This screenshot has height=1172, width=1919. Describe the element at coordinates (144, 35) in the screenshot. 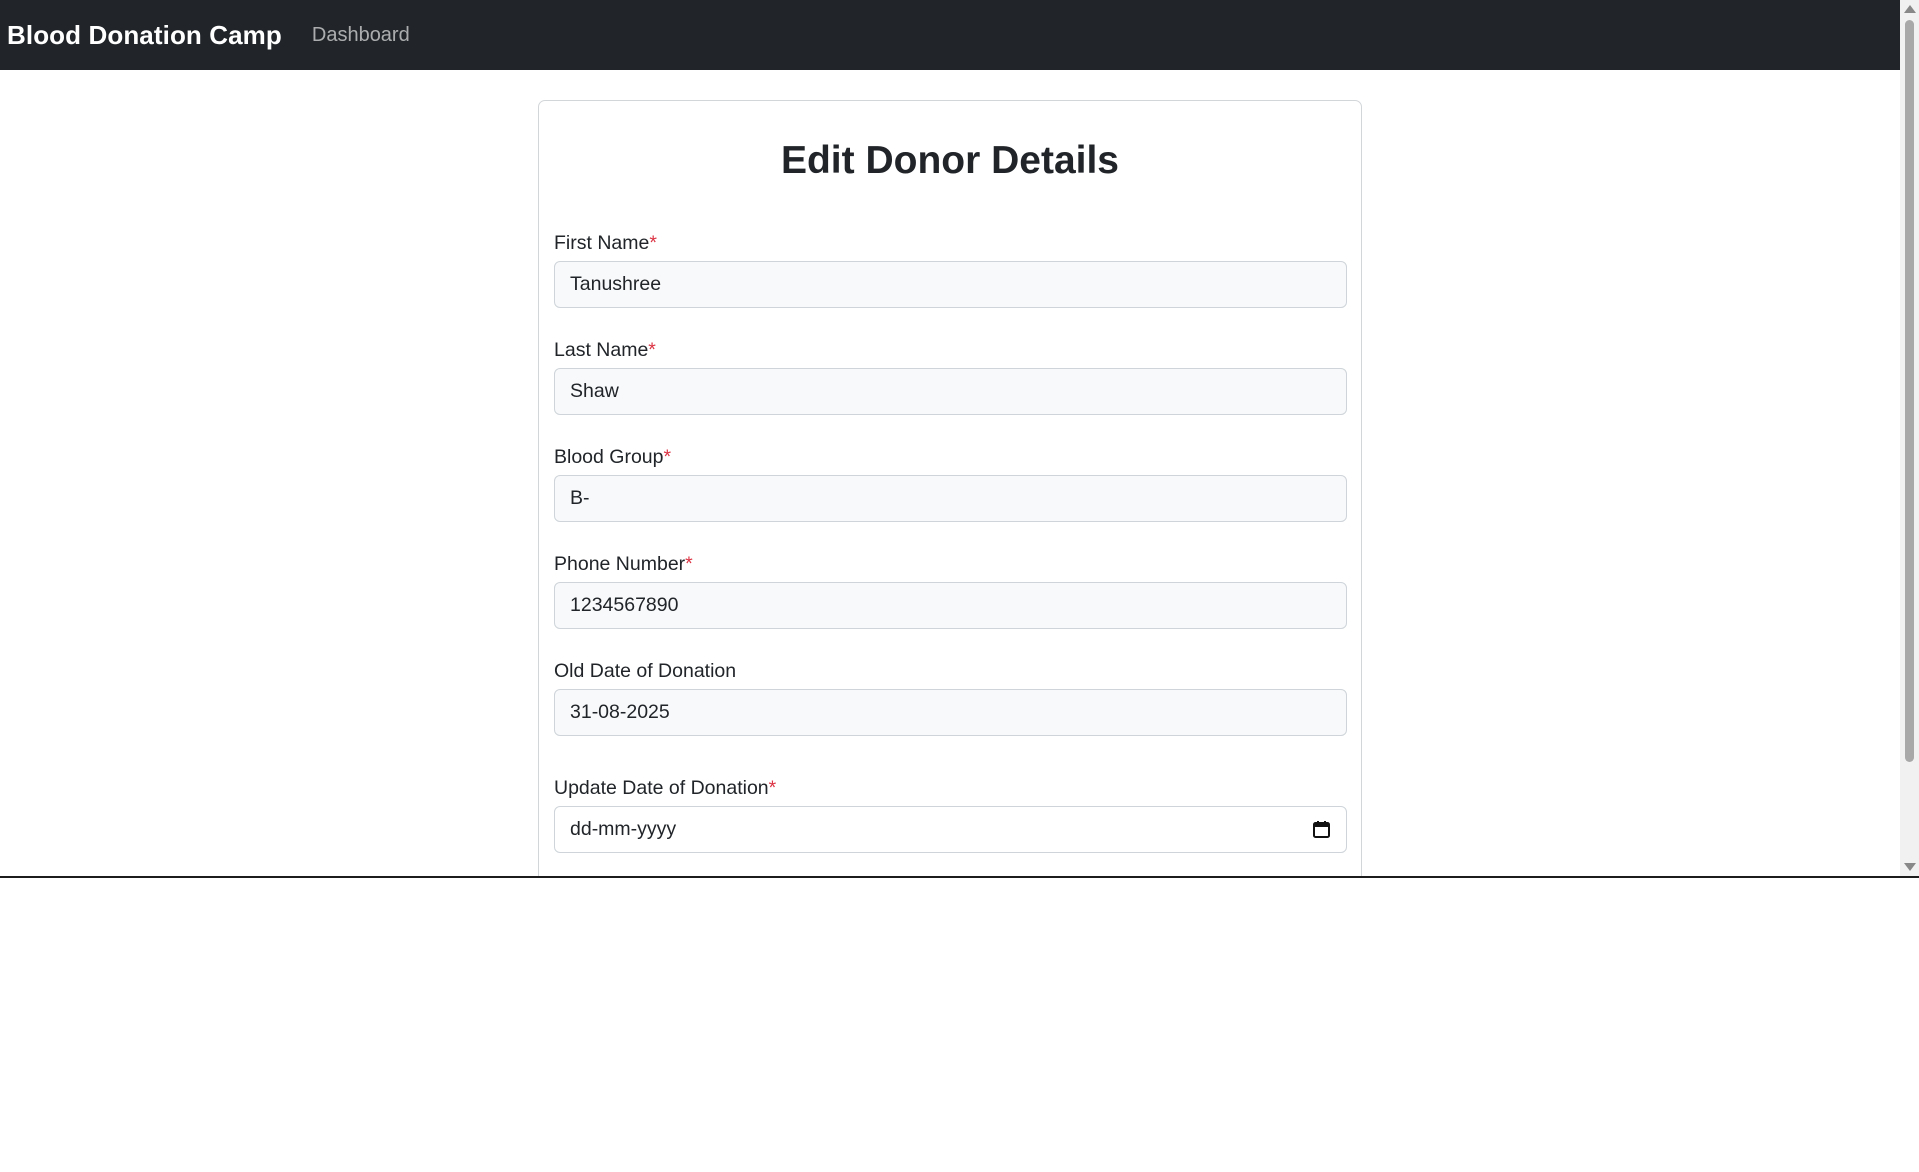

I see `navbar-brand: Blood Donation Camp` at that location.